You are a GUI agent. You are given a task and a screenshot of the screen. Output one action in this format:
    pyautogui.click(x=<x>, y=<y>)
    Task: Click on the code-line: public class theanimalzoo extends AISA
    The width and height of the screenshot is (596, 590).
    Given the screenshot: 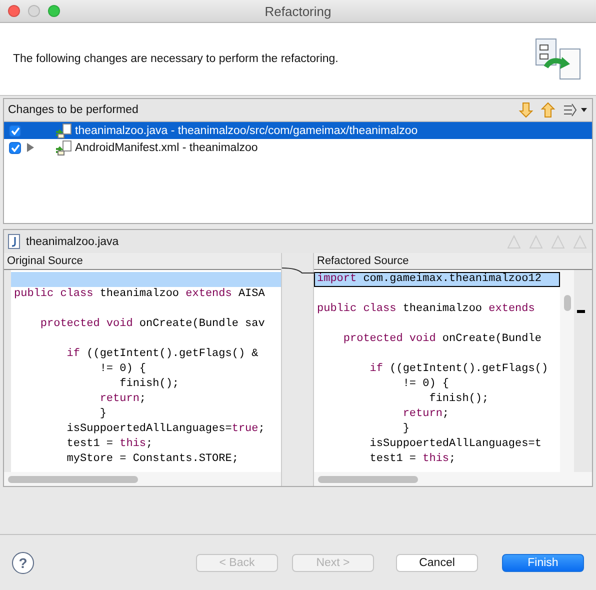 What is the action you would take?
    pyautogui.click(x=139, y=294)
    